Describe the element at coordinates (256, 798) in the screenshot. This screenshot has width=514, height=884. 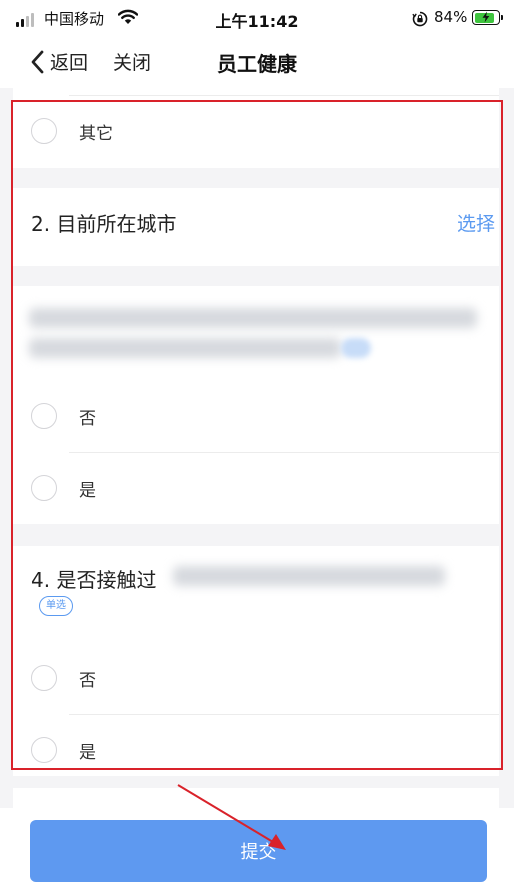
I see `next-question-card` at that location.